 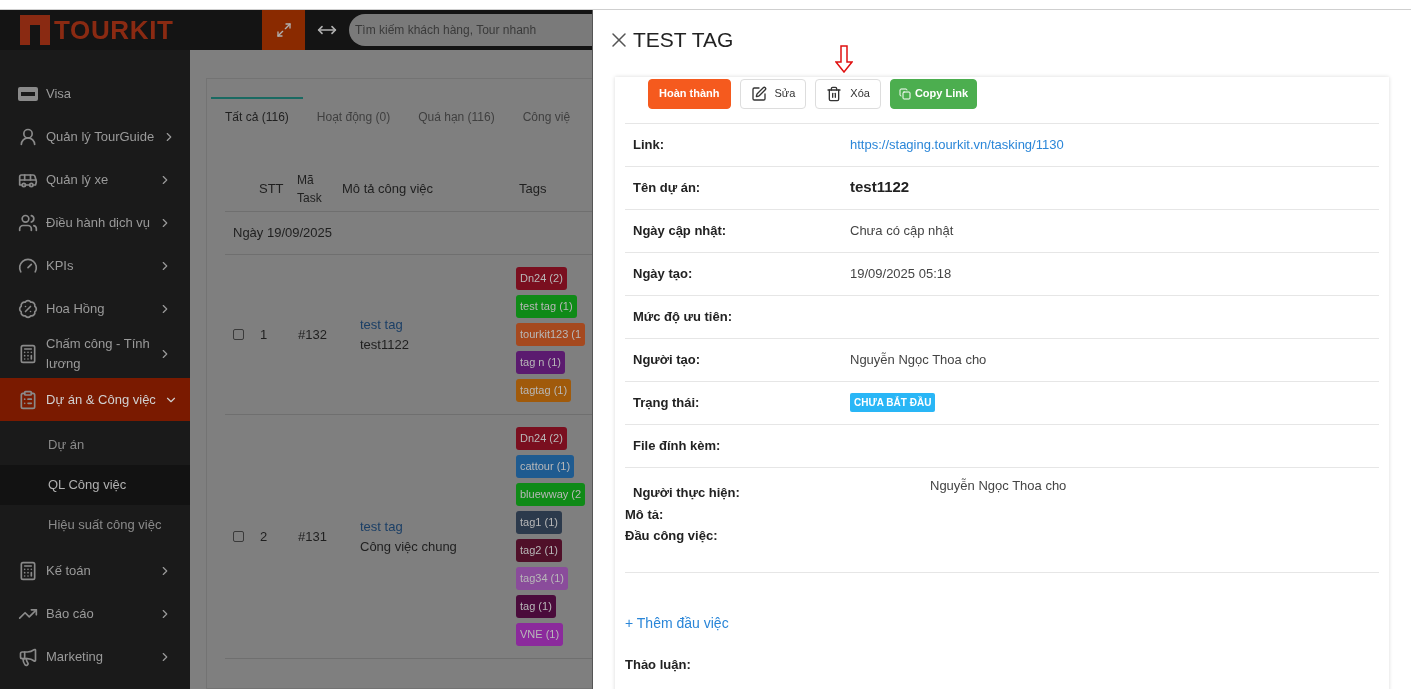 What do you see at coordinates (666, 402) in the screenshot?
I see `field-label: Trạng thái:` at bounding box center [666, 402].